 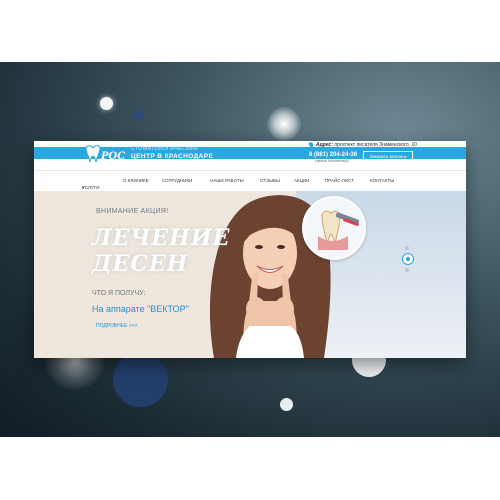 I want to click on tooth-logo-icon: РОСТ, so click(x=104, y=154).